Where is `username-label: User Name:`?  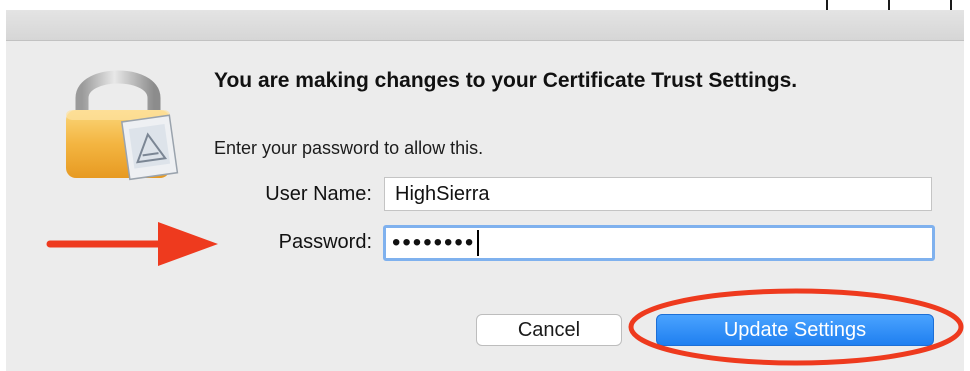 username-label: User Name: is located at coordinates (318, 194).